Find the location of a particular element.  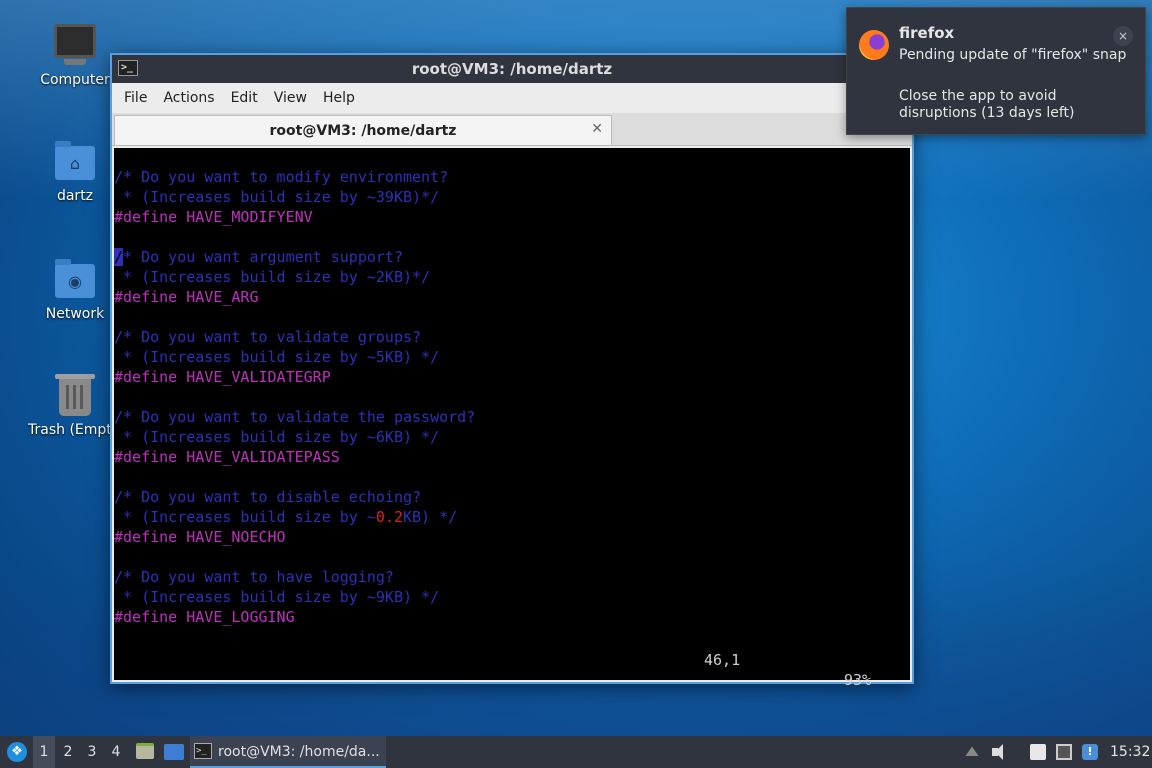

notification-message: Pending update of "firefox" snap is located at coordinates (1013, 55).